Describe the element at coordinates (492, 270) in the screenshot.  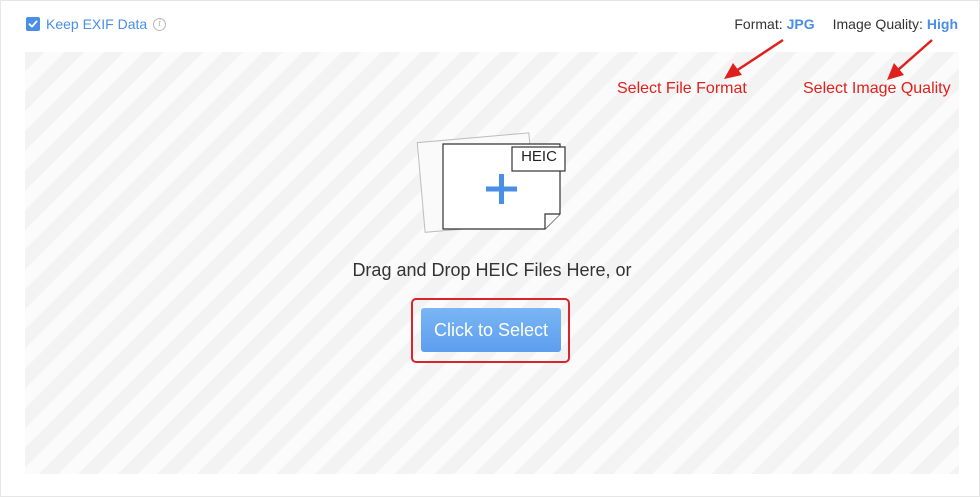
I see `drop-instructions: Drag and Drop HEIC Files Here, or` at that location.